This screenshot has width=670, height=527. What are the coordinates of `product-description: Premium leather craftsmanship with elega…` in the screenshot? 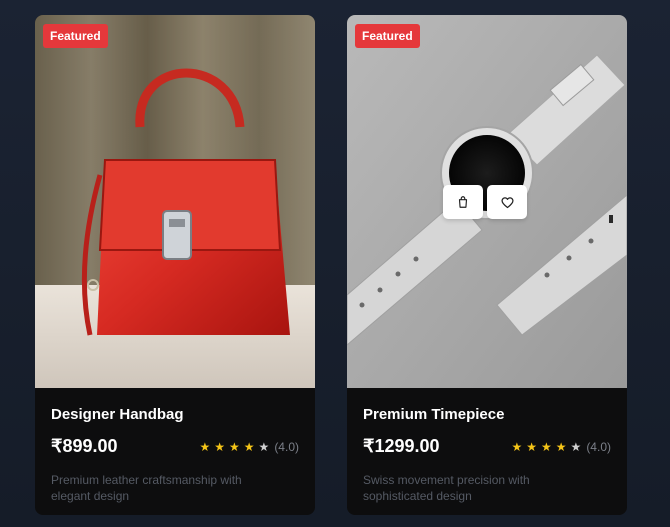 It's located at (146, 488).